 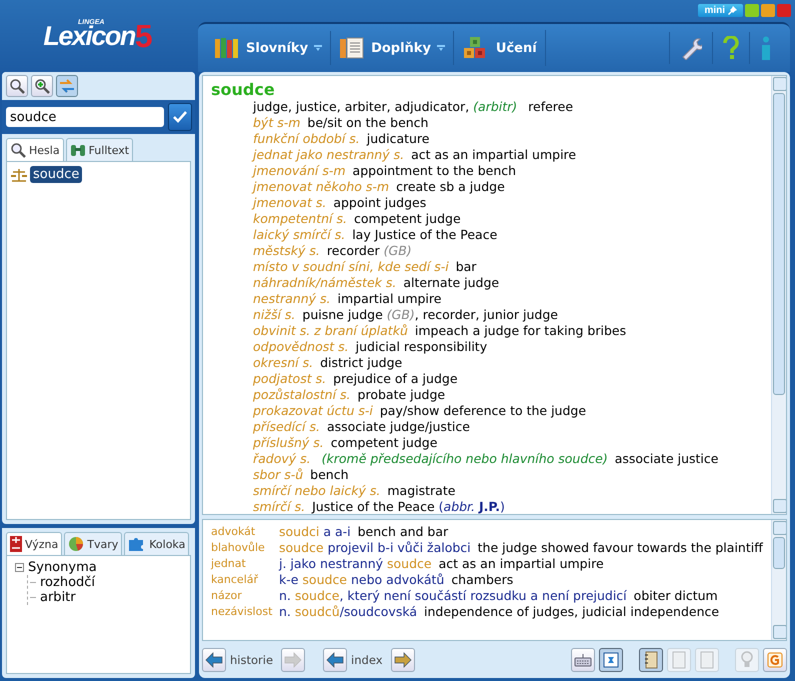 I want to click on entry-line: funkční období s. judicature, so click(x=341, y=139).